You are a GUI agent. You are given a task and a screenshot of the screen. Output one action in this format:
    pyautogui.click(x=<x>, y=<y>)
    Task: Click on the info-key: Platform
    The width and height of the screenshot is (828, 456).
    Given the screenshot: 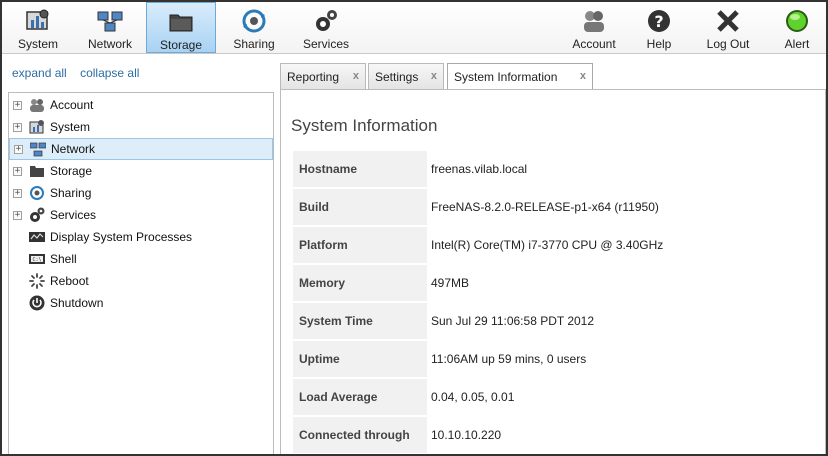 What is the action you would take?
    pyautogui.click(x=360, y=245)
    